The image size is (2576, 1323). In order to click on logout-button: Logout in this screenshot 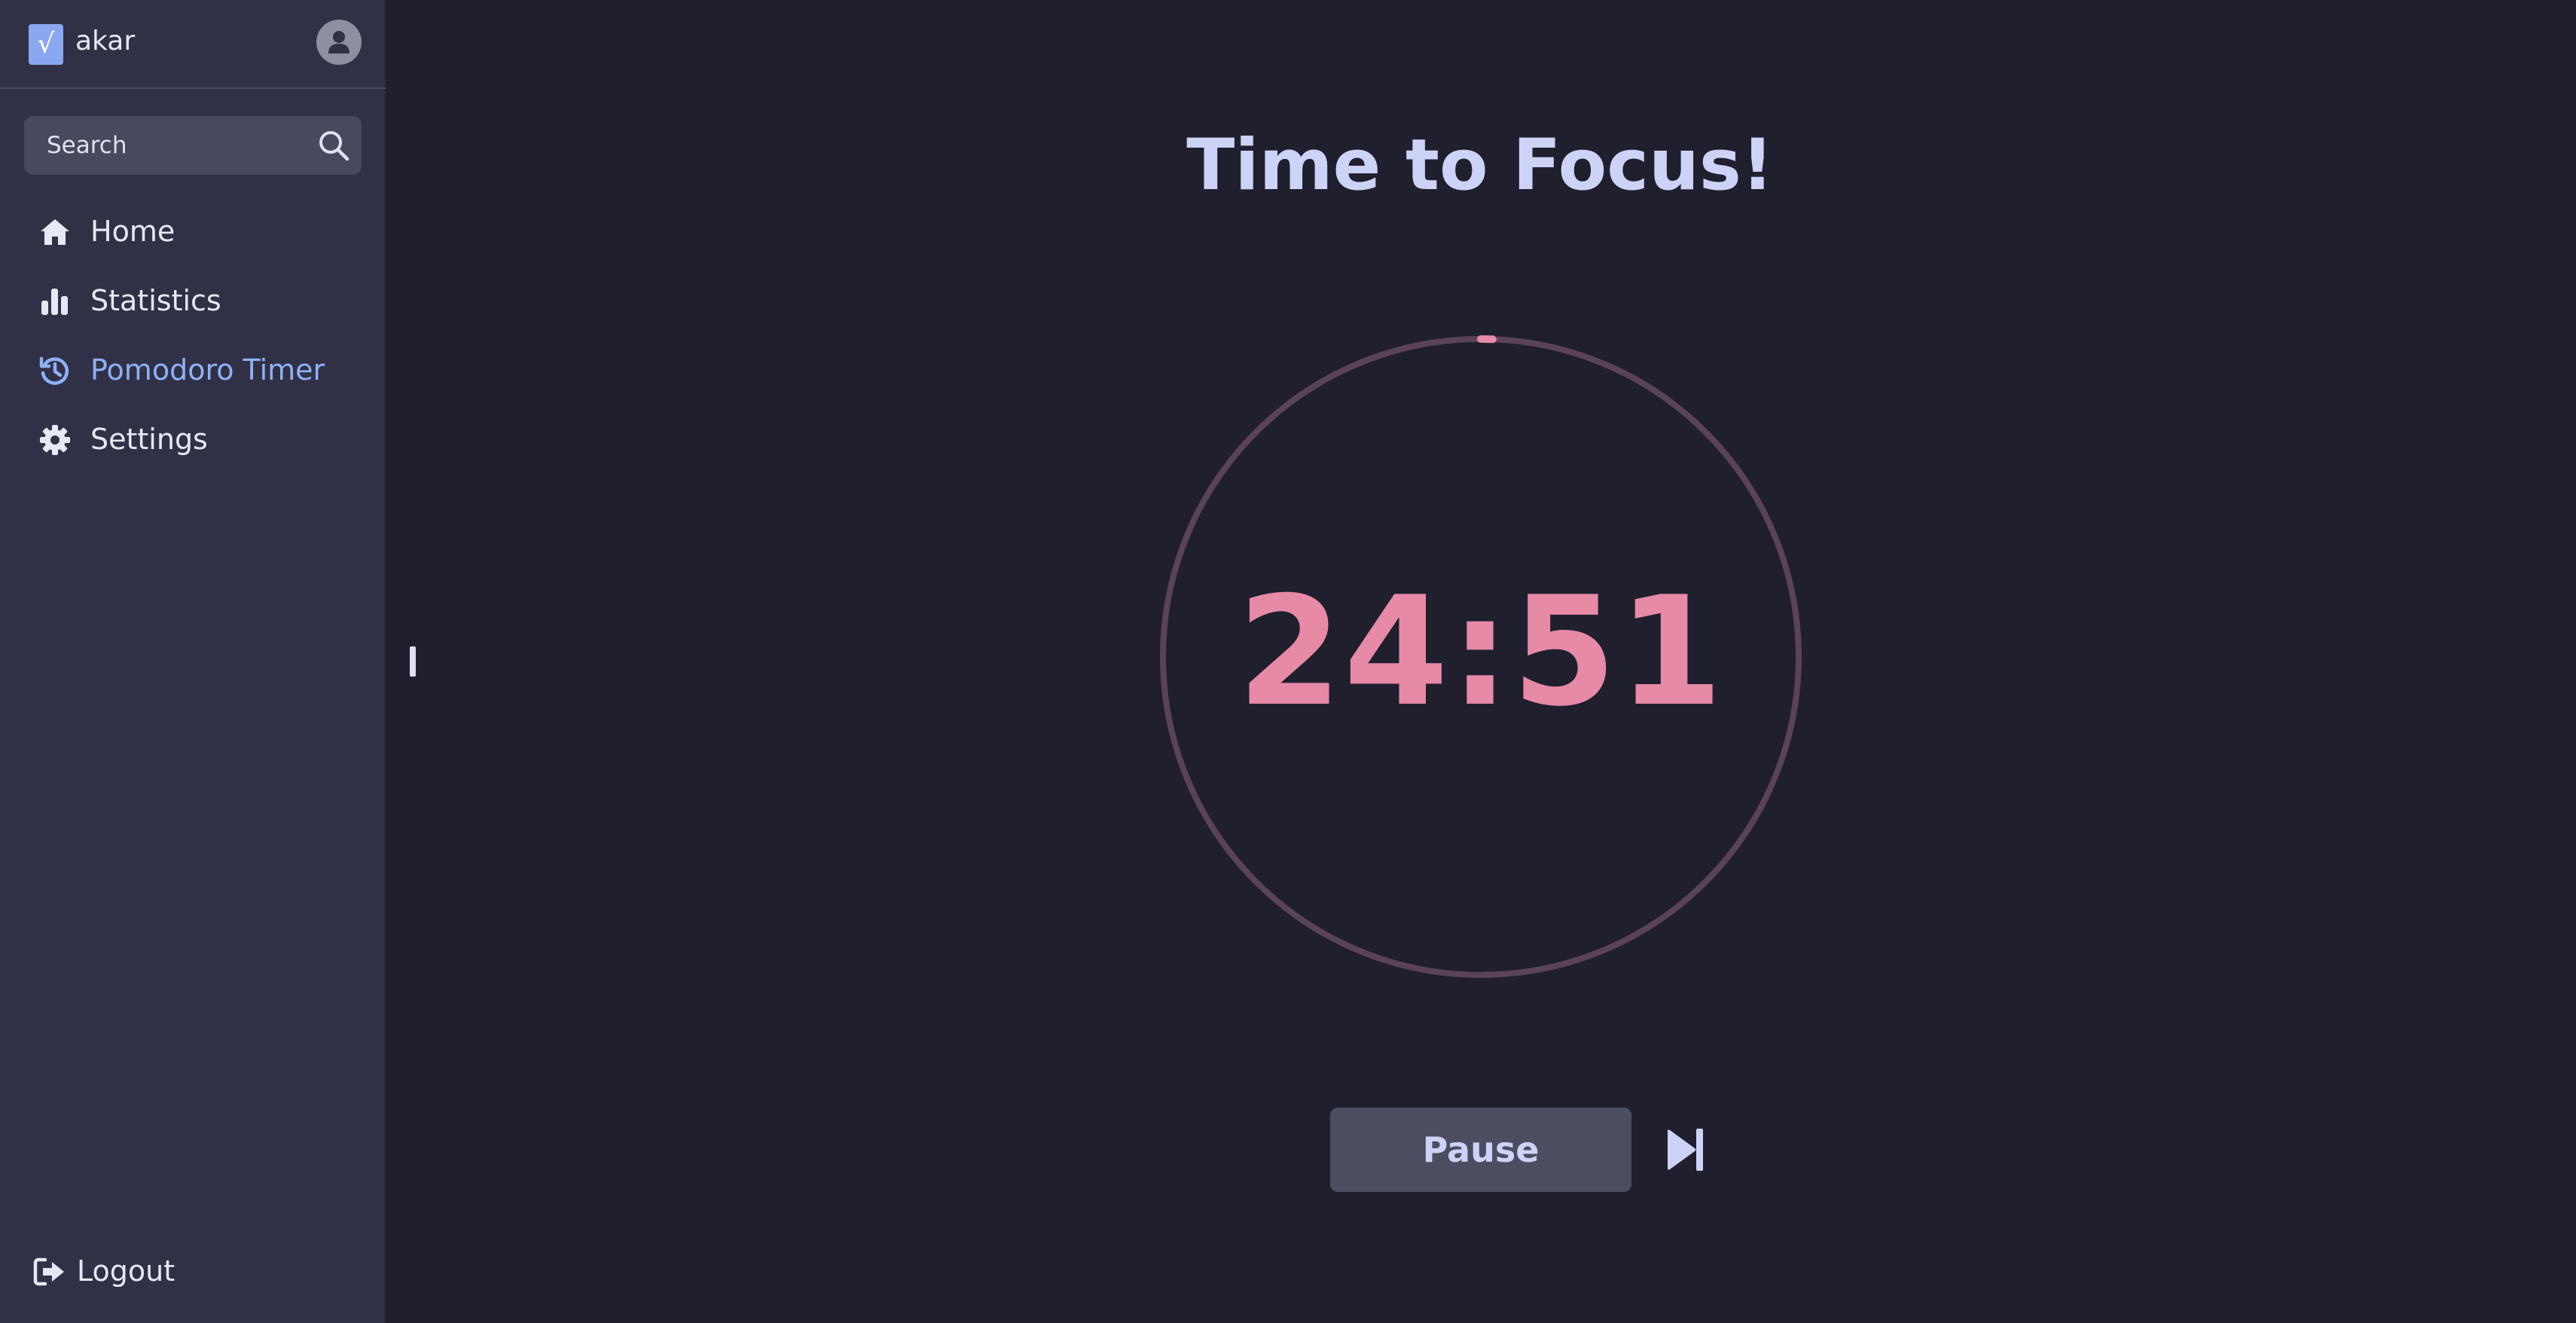, I will do `click(116, 1271)`.